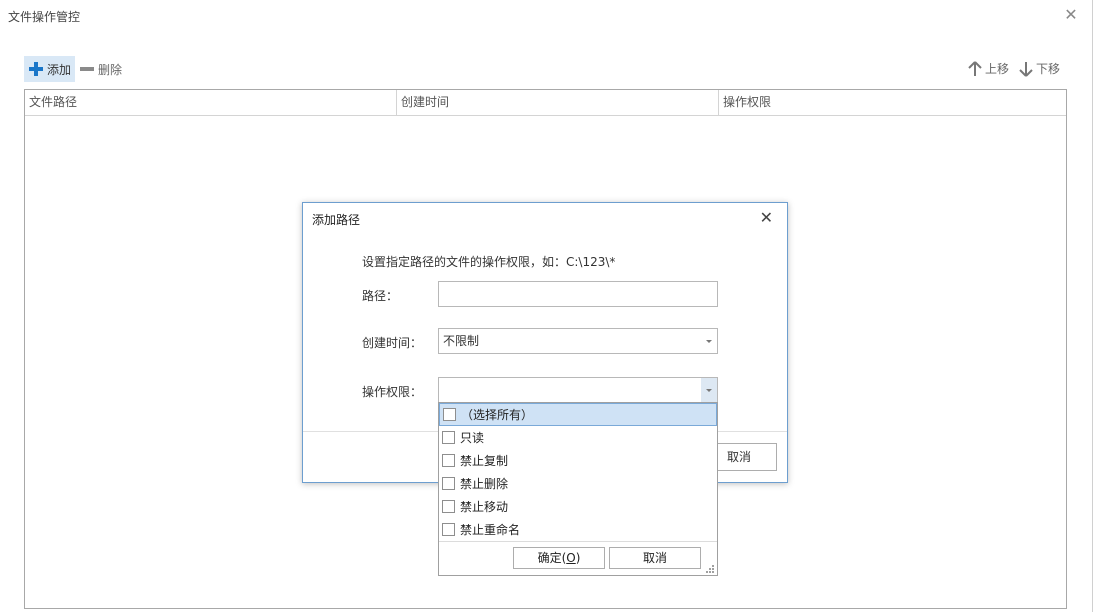 The image size is (1093, 612). What do you see at coordinates (578, 294) in the screenshot?
I see `path-input` at bounding box center [578, 294].